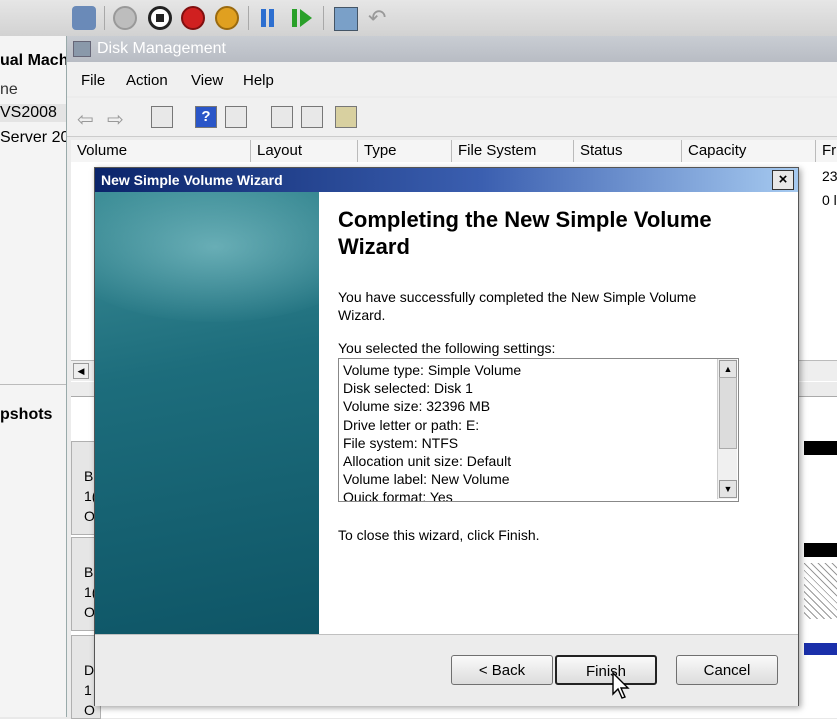 This screenshot has width=837, height=719. Describe the element at coordinates (728, 413) in the screenshot. I see `scroll-thumb` at that location.